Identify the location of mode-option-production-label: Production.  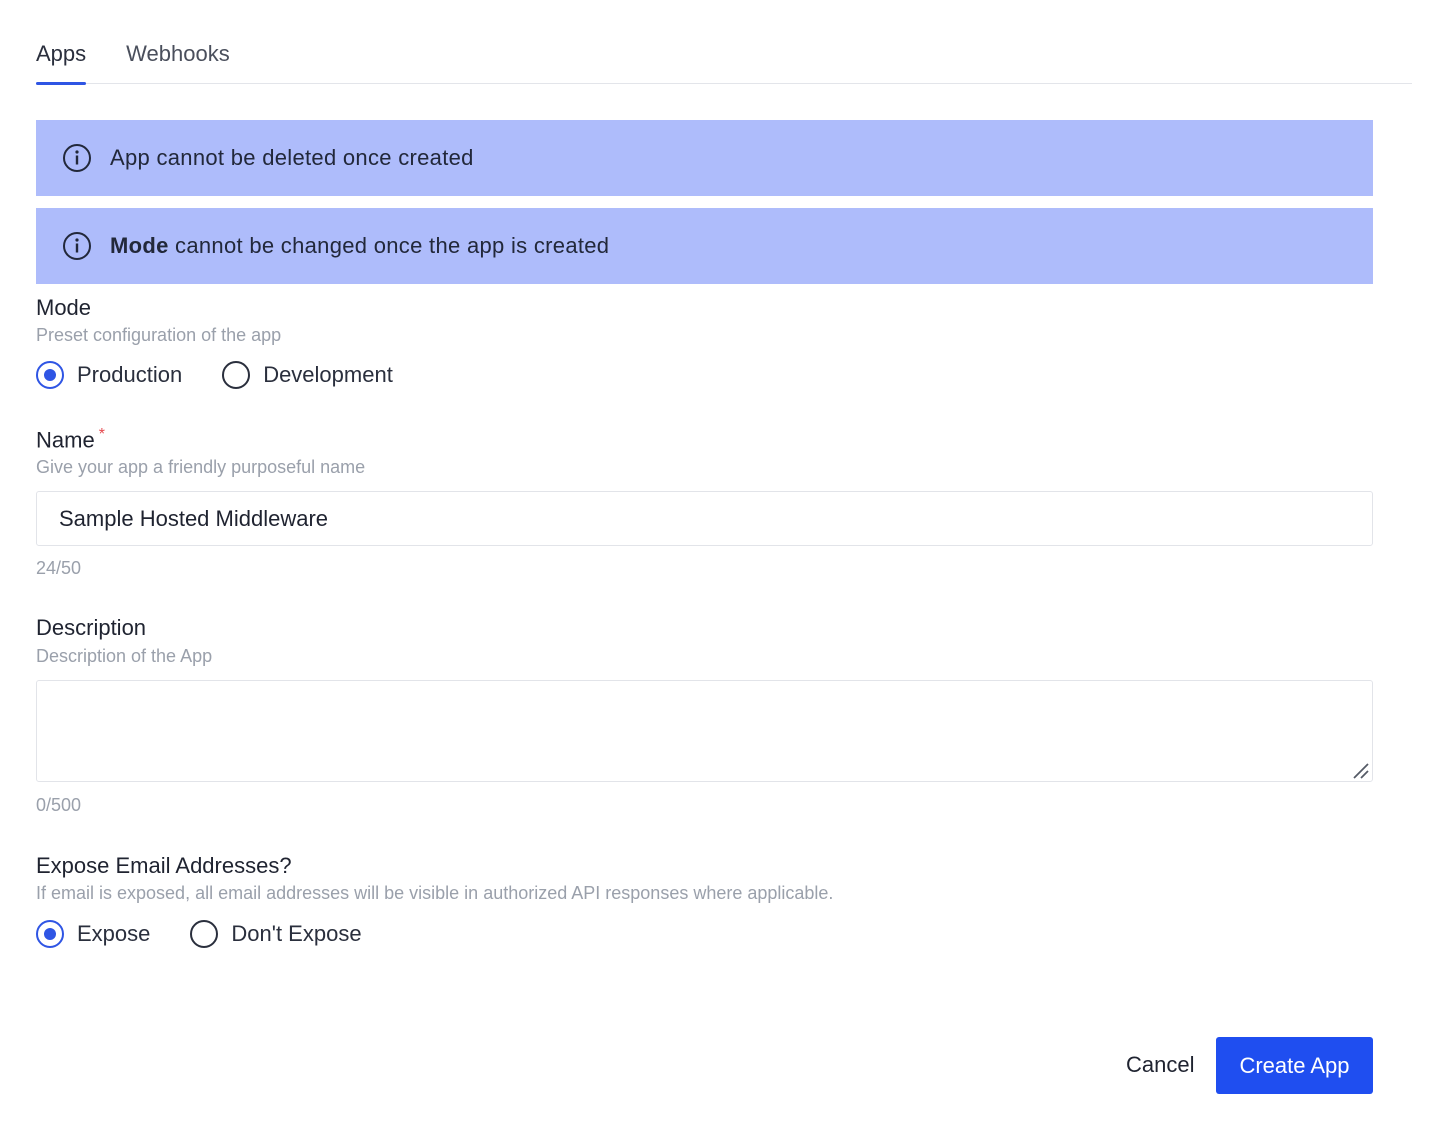
(130, 374).